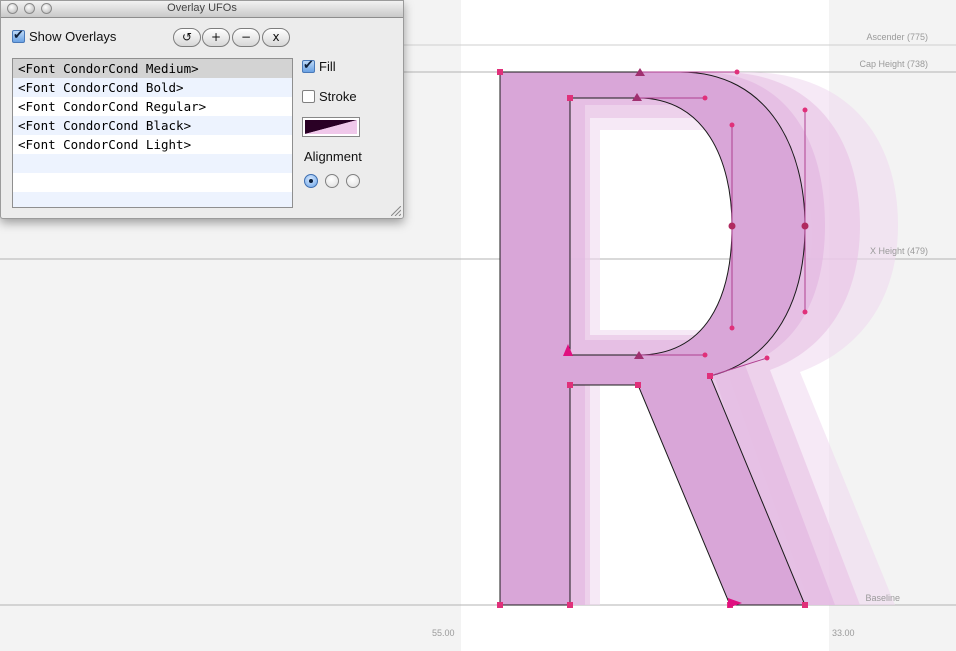 The height and width of the screenshot is (651, 956). What do you see at coordinates (152, 106) in the screenshot?
I see `font-list-item: <Font CondorCond Regular>` at bounding box center [152, 106].